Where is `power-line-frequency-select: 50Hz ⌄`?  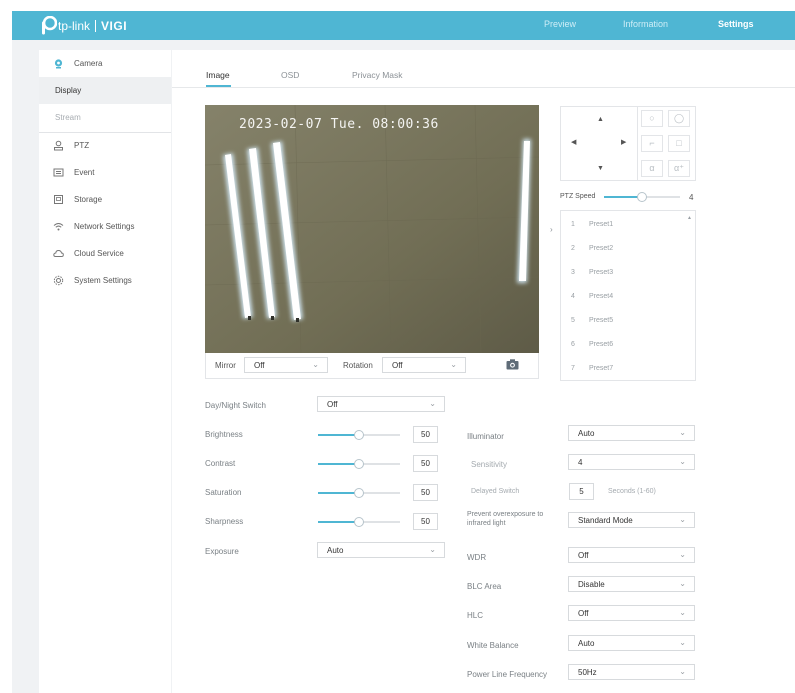 power-line-frequency-select: 50Hz ⌄ is located at coordinates (631, 672).